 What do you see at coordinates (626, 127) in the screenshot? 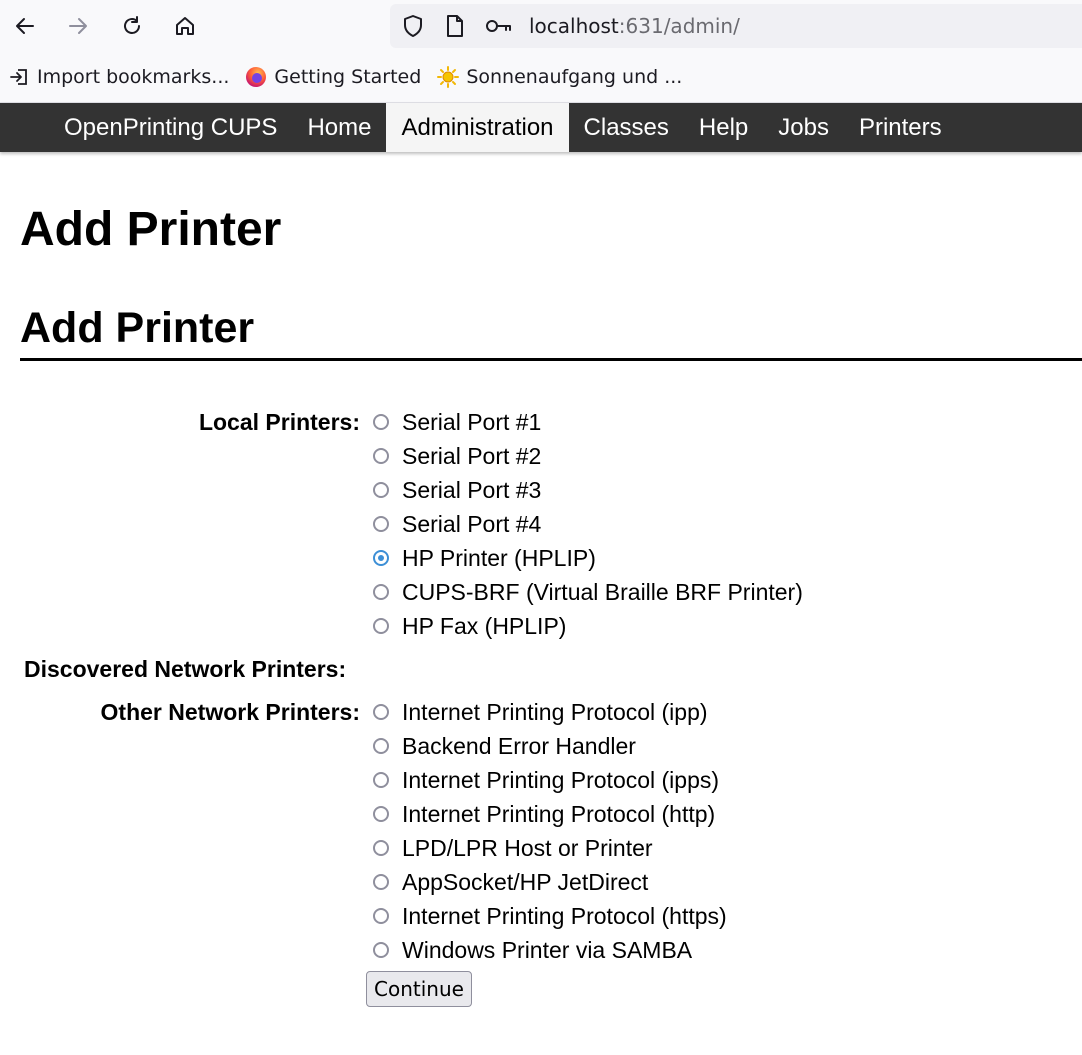
I see `nav-classes: Classes` at bounding box center [626, 127].